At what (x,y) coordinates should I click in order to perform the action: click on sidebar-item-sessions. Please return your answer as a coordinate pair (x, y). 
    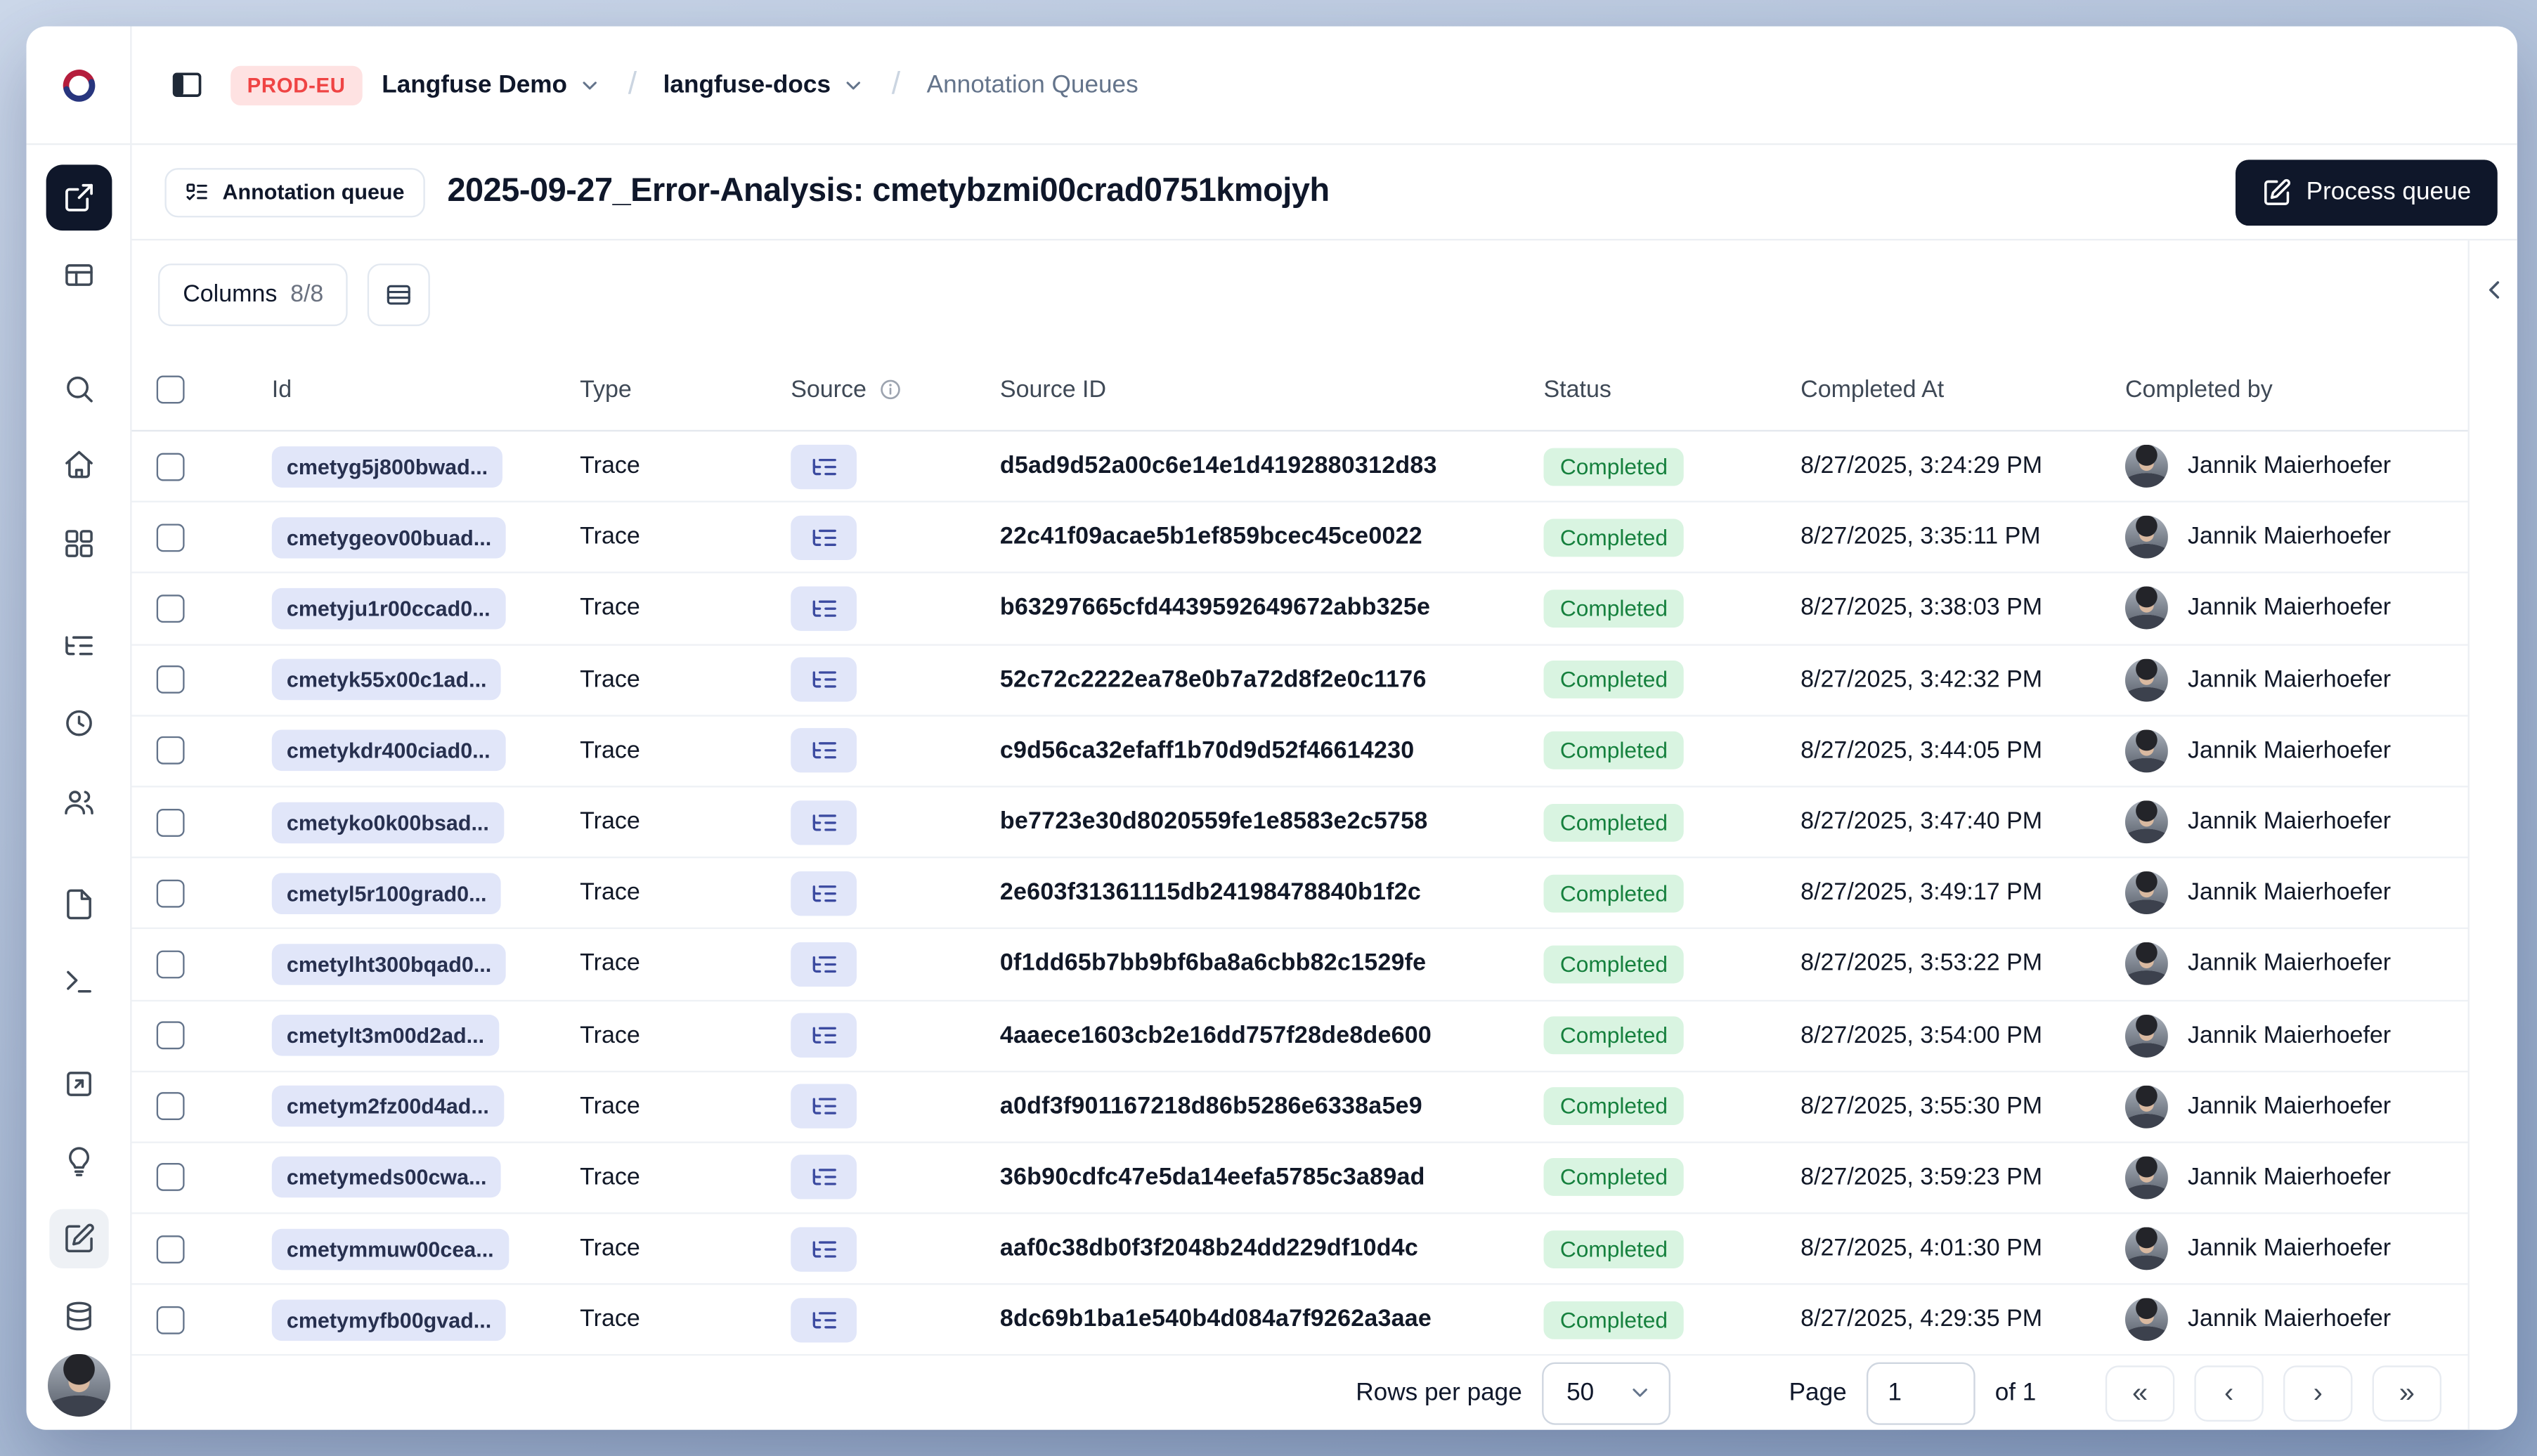
    Looking at the image, I should click on (78, 723).